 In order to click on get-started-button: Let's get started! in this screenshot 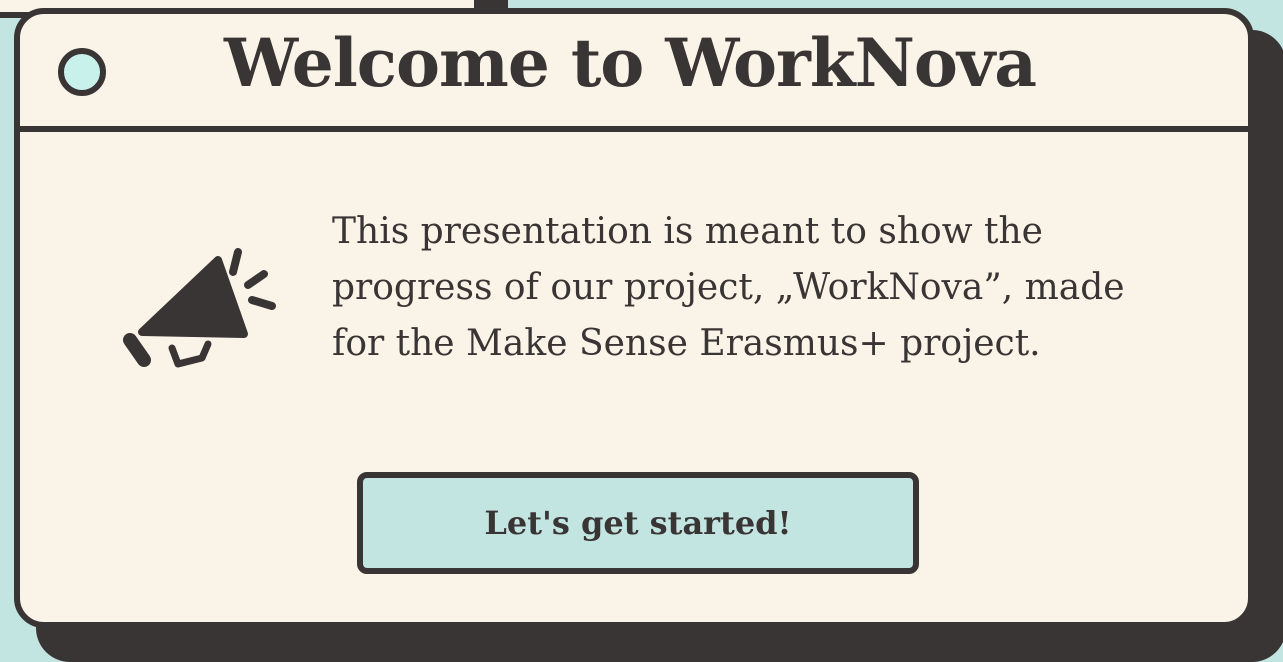, I will do `click(638, 523)`.